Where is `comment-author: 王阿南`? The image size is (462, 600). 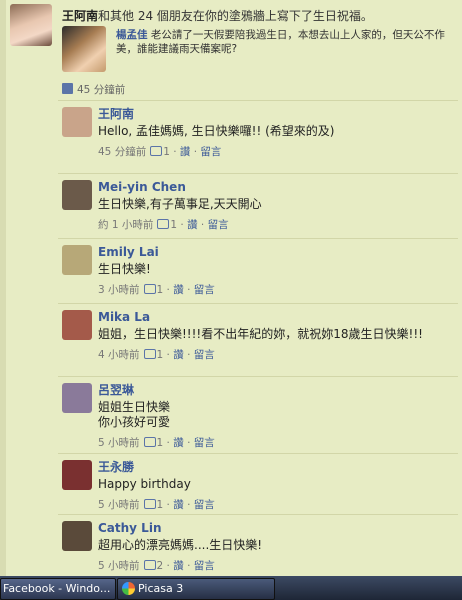
comment-author: 王阿南 is located at coordinates (278, 114).